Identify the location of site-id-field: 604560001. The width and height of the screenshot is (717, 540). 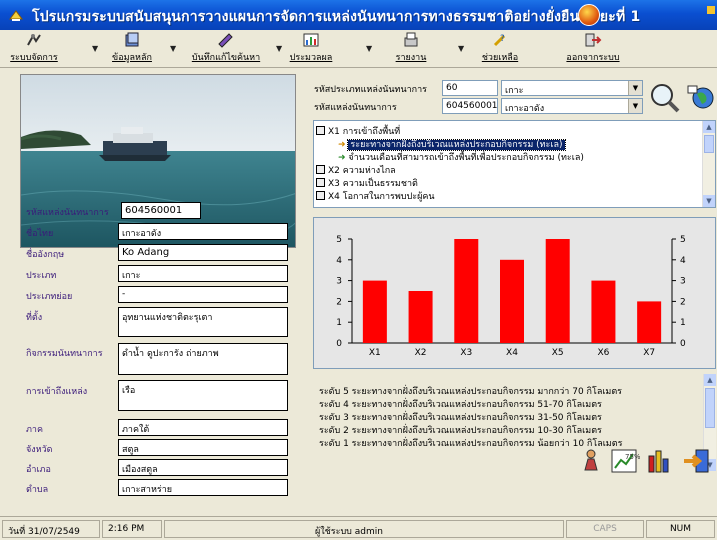
(161, 210).